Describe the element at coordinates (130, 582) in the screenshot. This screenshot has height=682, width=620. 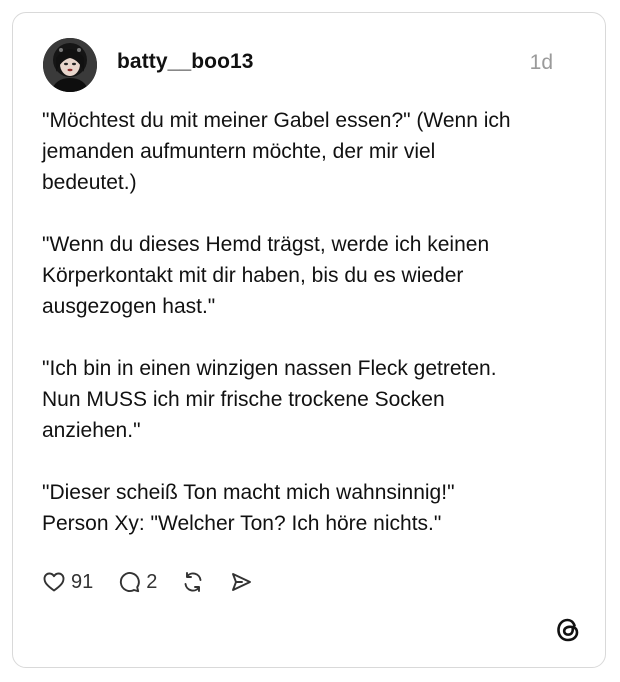
I see `comment-bubble-icon` at that location.